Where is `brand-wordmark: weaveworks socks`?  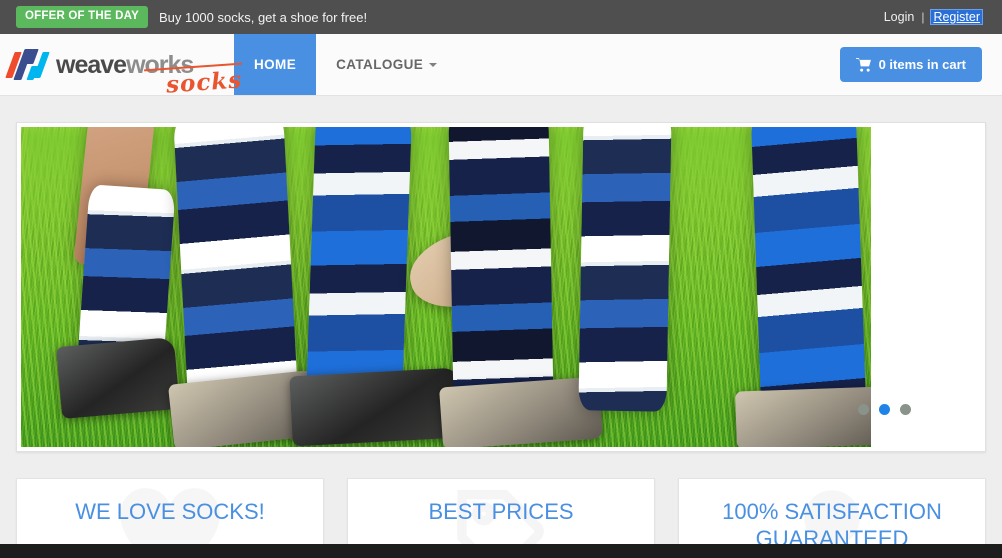 brand-wordmark: weaveworks socks is located at coordinates (149, 75).